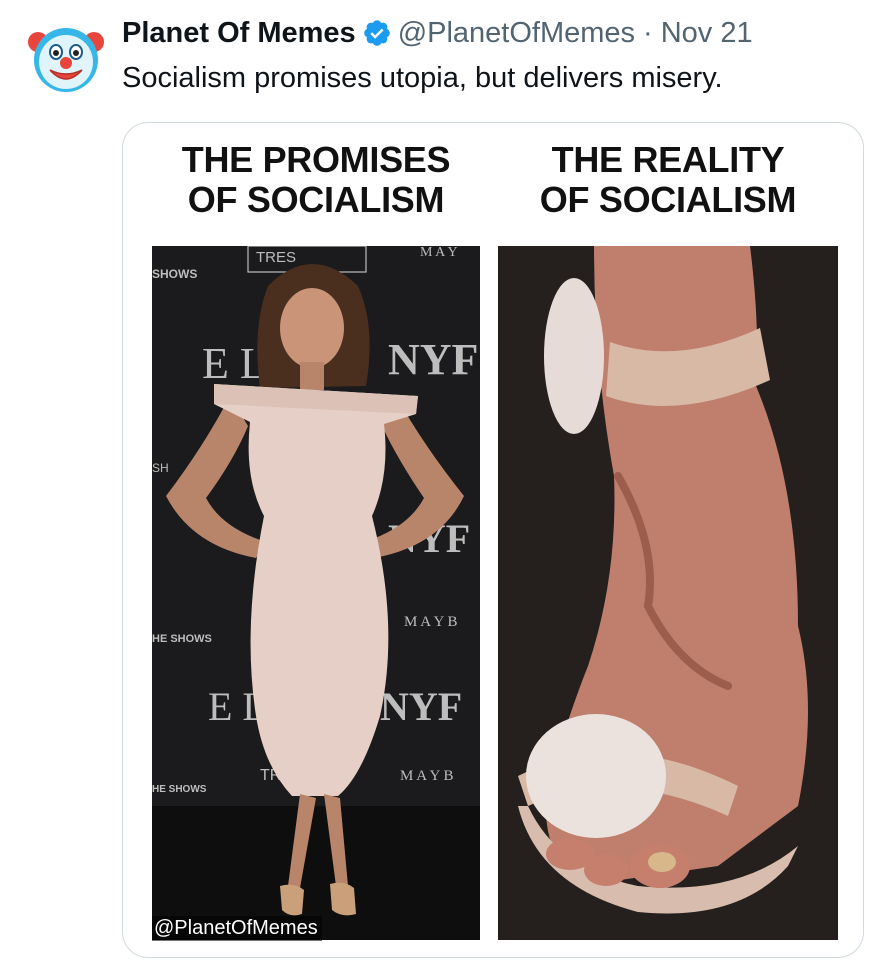  I want to click on meme-title-right-line2: OF SOCIALISM, so click(668, 199).